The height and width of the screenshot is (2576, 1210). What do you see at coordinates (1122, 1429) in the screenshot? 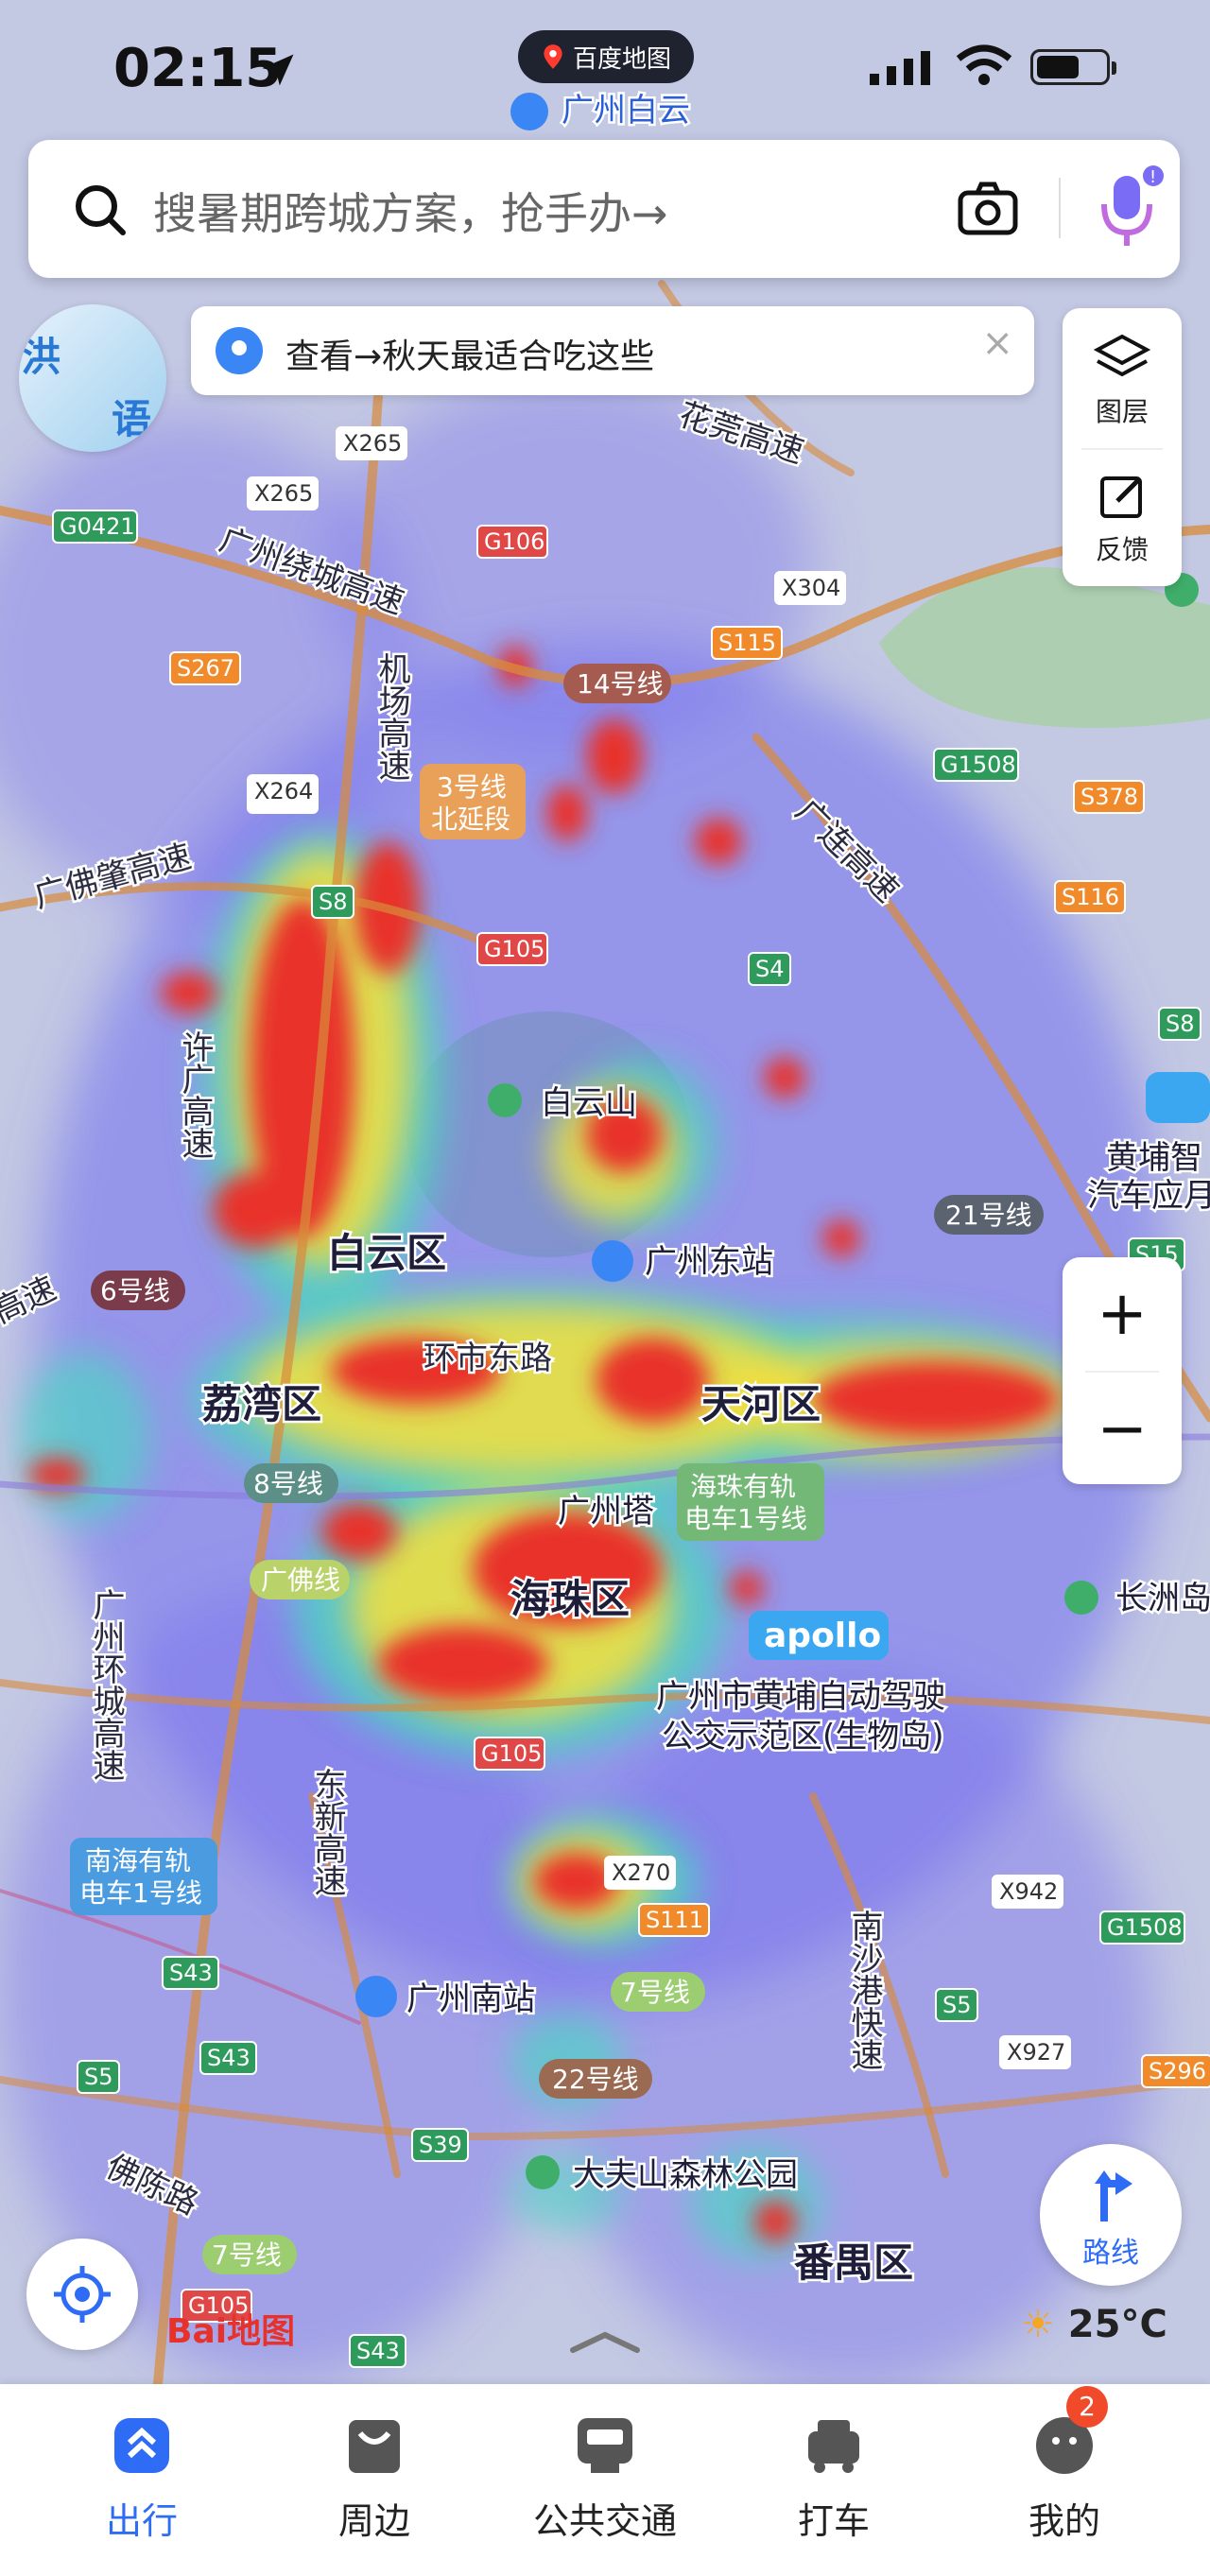
I see `zoom-out-button: −` at bounding box center [1122, 1429].